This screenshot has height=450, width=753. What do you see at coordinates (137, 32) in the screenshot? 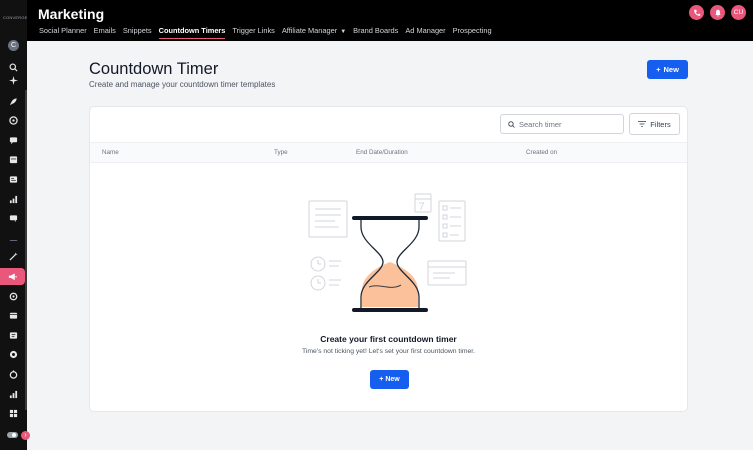
I see `tab-snippets: Snippets` at bounding box center [137, 32].